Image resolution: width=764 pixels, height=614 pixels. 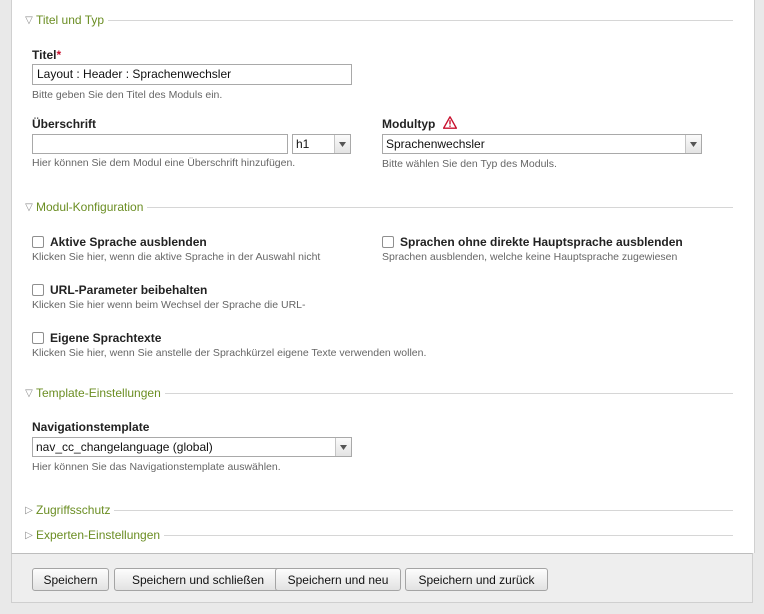 What do you see at coordinates (160, 144) in the screenshot?
I see `ueberschrift-input` at bounding box center [160, 144].